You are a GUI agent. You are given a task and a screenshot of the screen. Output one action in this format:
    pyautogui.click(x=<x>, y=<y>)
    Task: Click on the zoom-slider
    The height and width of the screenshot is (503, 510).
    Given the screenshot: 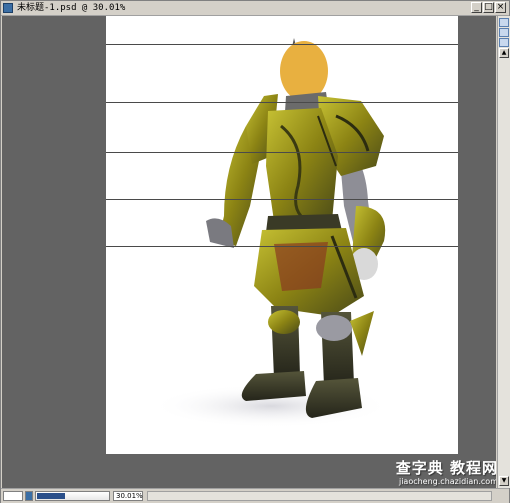 What is the action you would take?
    pyautogui.click(x=72, y=496)
    